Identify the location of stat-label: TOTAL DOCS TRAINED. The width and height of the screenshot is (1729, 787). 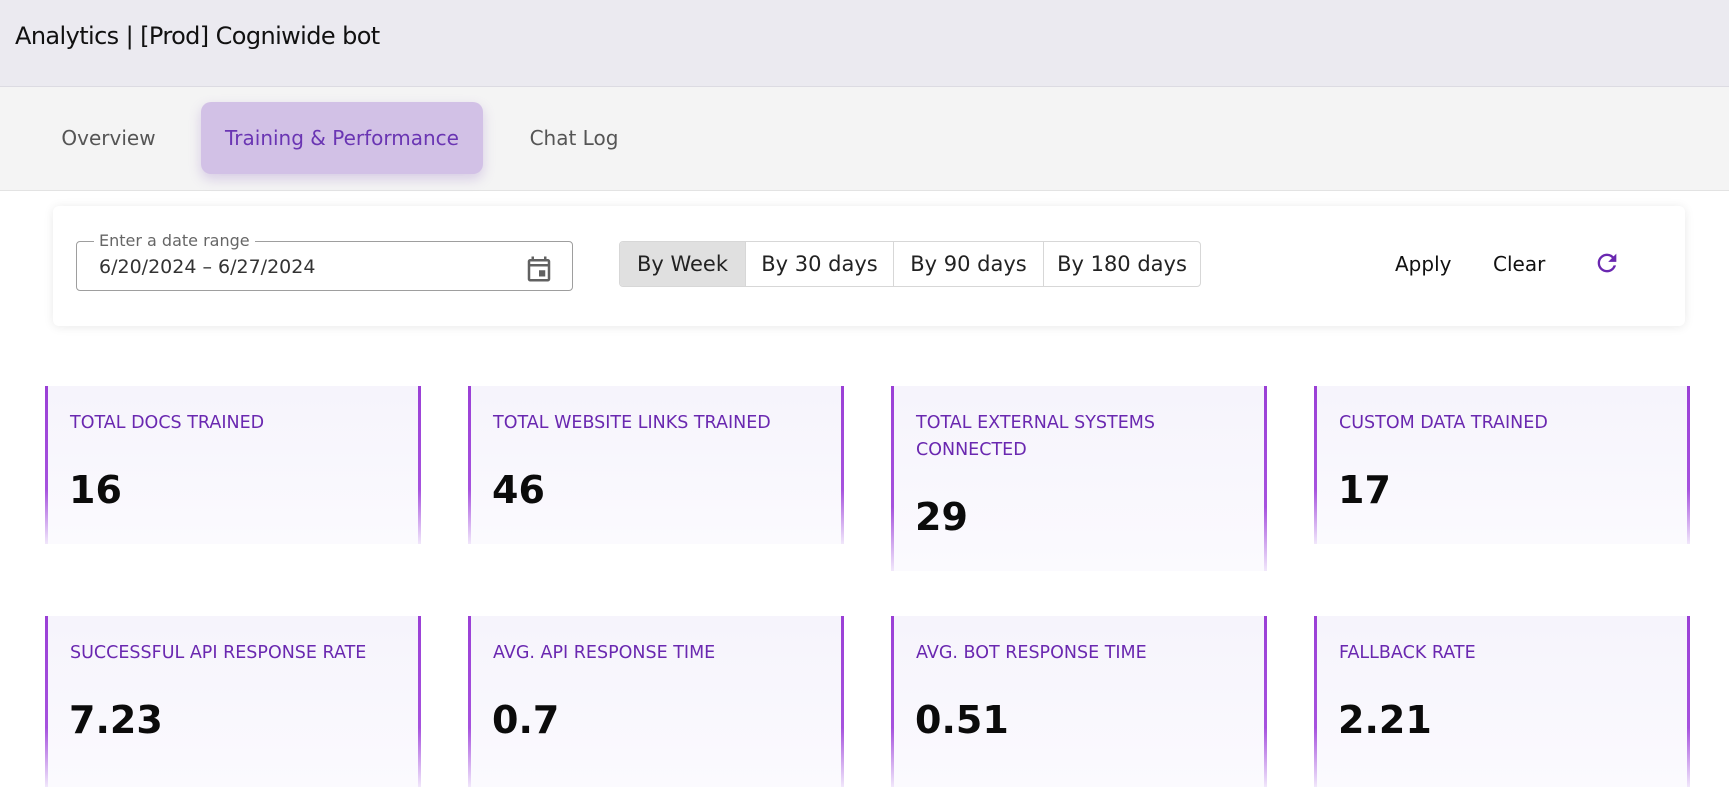
(167, 423).